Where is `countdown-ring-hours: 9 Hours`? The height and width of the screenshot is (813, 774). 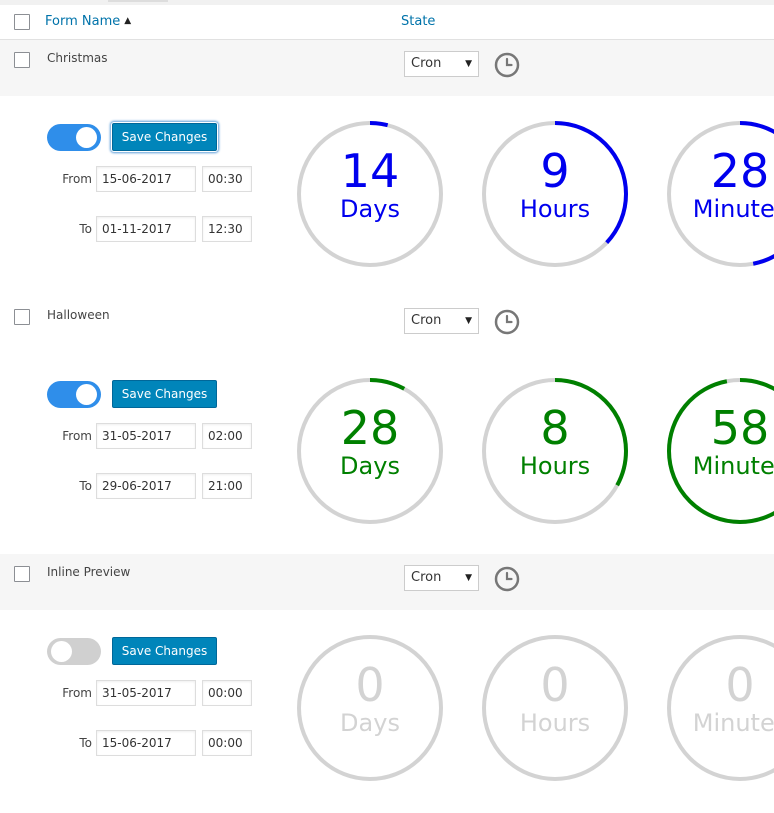 countdown-ring-hours: 9 Hours is located at coordinates (555, 194).